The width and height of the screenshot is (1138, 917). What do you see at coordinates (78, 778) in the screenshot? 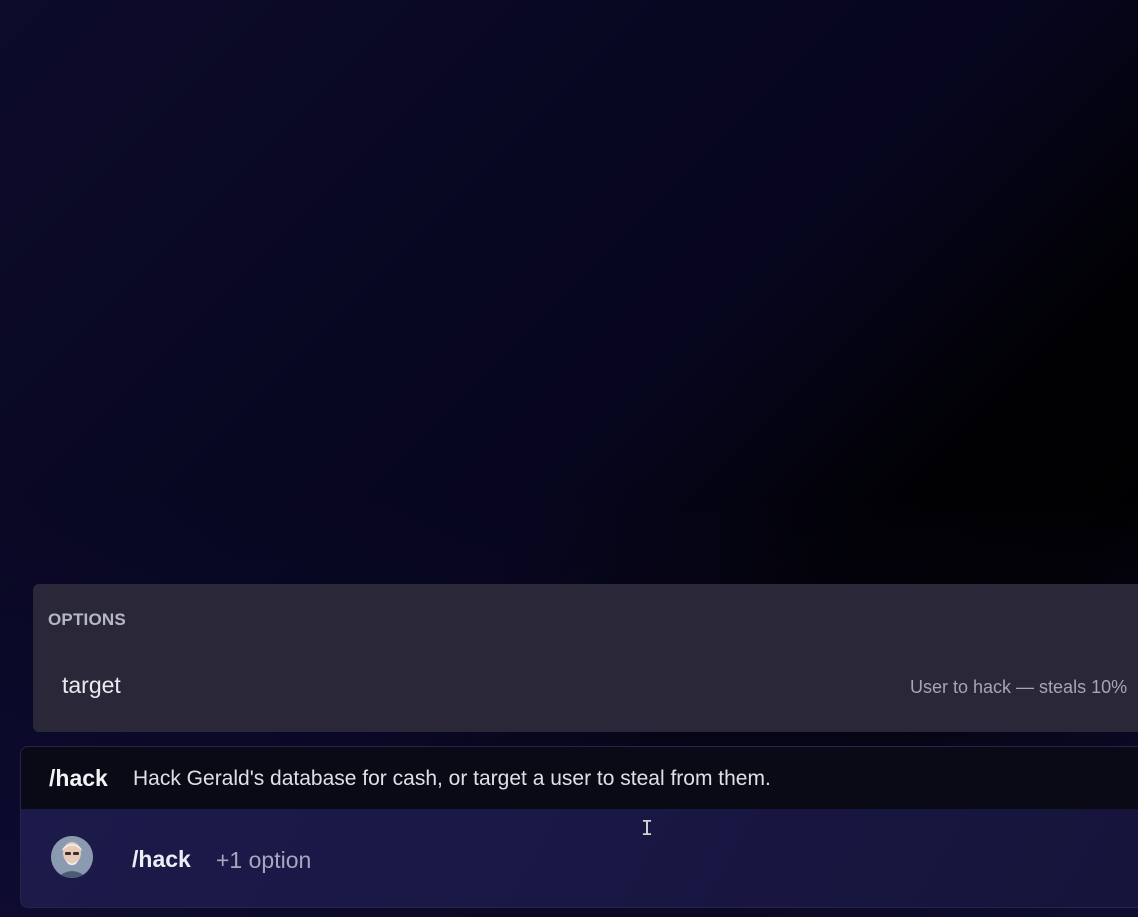
I see `command-name: /hack` at bounding box center [78, 778].